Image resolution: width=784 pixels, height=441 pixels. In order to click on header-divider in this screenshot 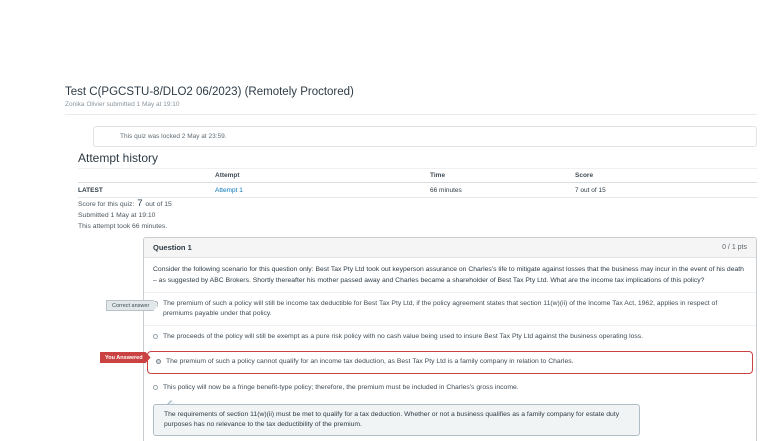, I will do `click(411, 114)`.